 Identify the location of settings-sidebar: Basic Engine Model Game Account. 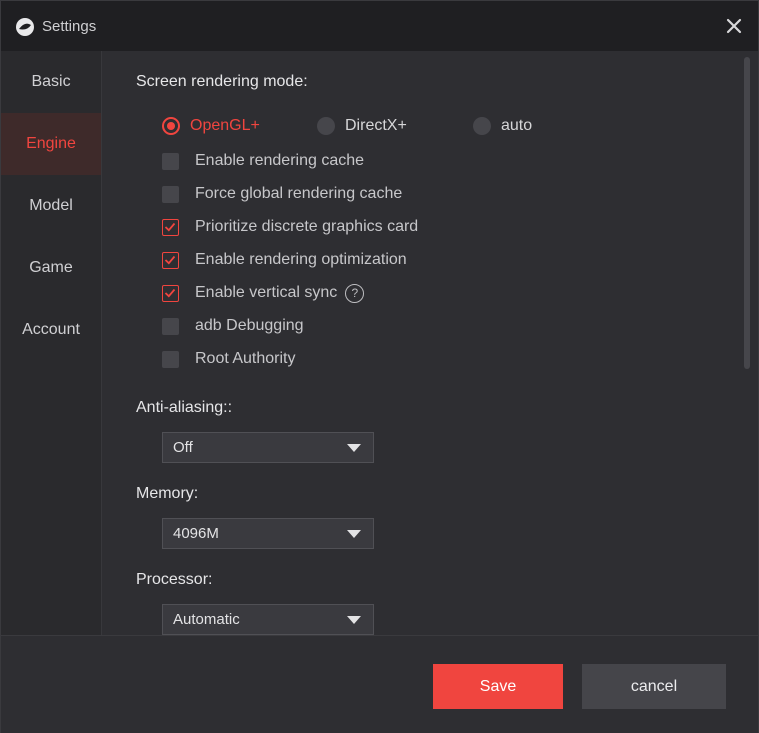
(51, 343).